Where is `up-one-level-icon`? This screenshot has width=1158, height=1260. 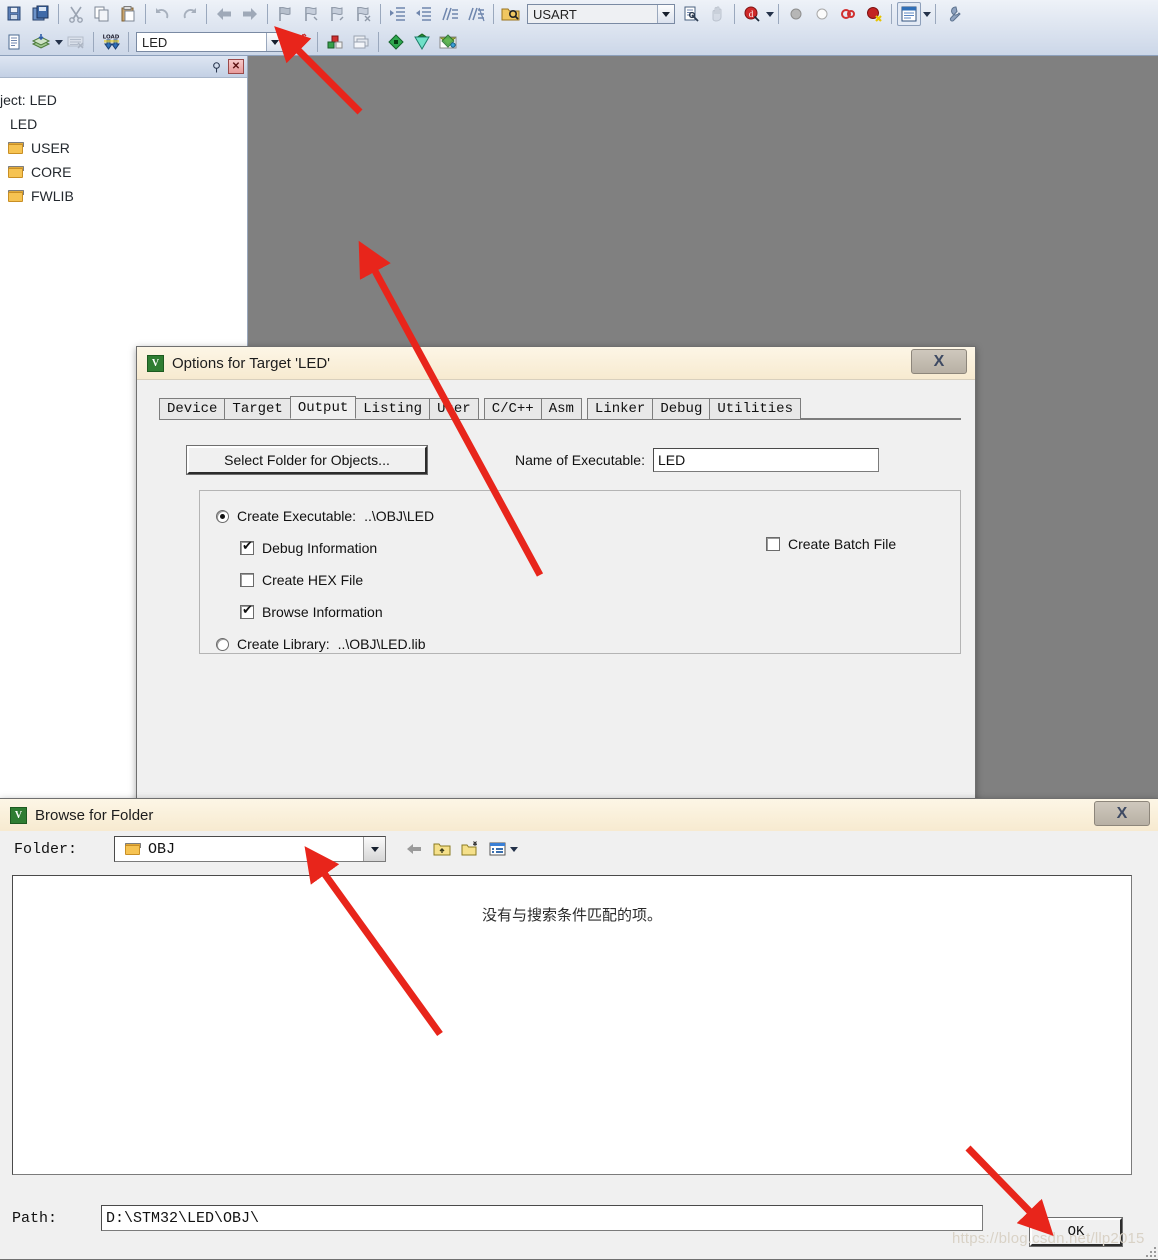
up-one-level-icon is located at coordinates (442, 849).